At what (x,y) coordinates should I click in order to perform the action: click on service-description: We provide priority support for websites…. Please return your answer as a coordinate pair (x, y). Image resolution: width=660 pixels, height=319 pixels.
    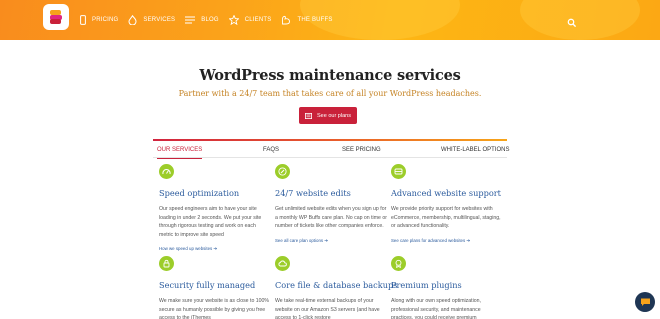
    Looking at the image, I should click on (446, 218).